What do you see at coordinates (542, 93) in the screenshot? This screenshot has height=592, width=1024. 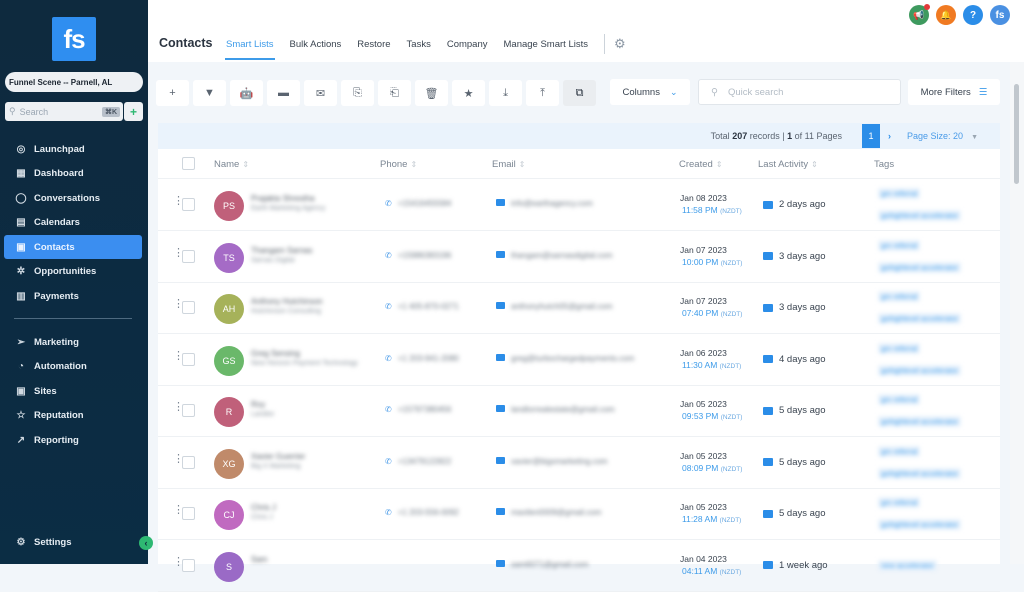 I see `export-button: ⤒` at bounding box center [542, 93].